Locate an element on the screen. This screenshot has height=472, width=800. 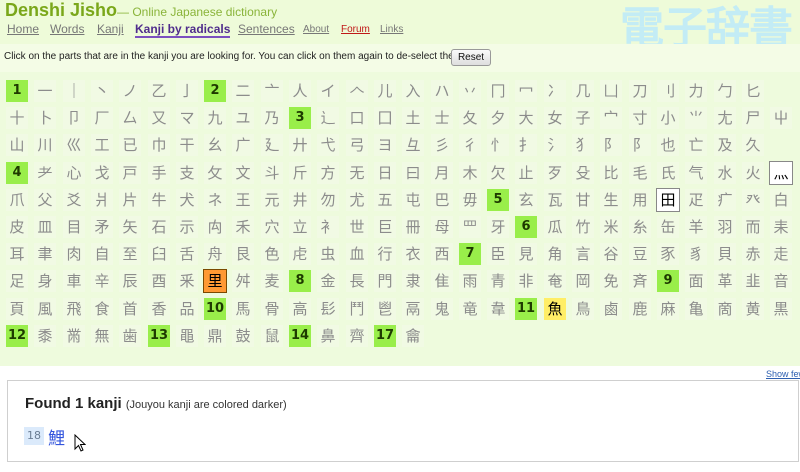
radical-イ: イ is located at coordinates (328, 91).